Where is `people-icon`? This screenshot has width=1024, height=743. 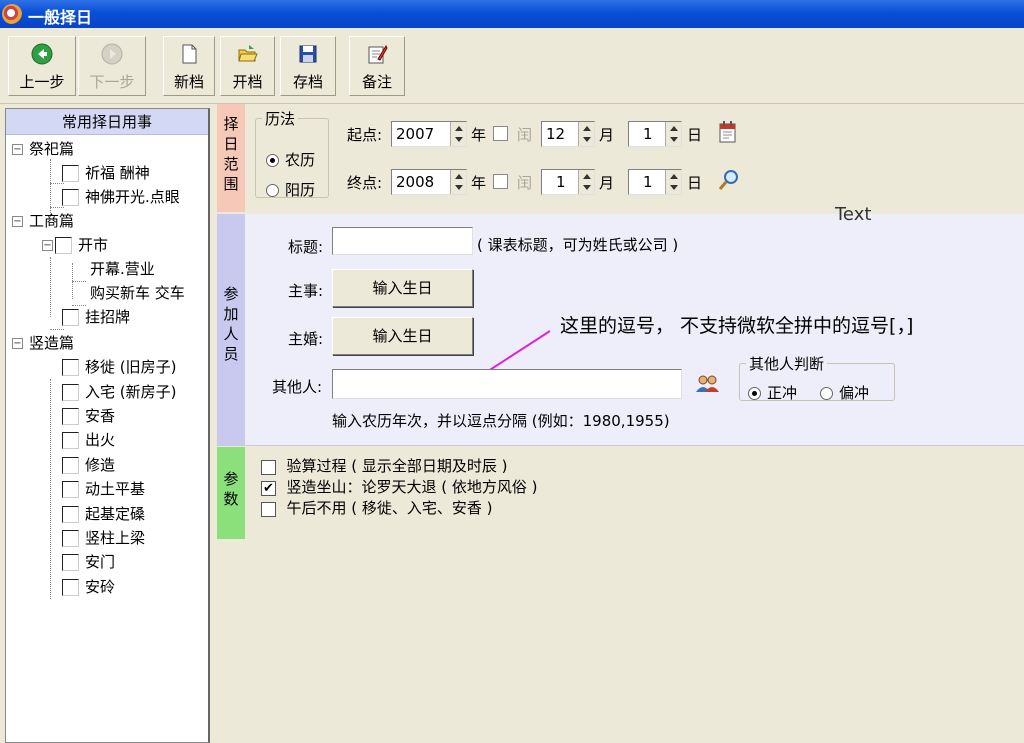
people-icon is located at coordinates (708, 384).